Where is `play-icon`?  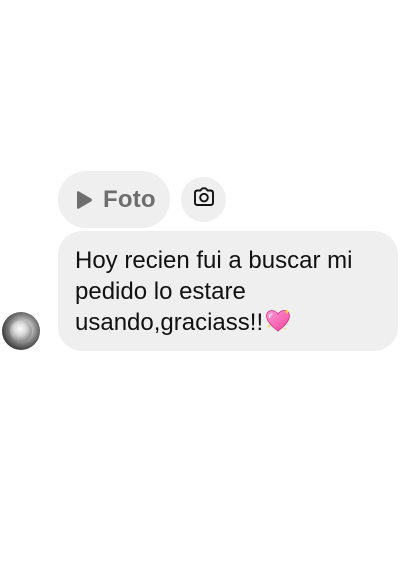 play-icon is located at coordinates (84, 200).